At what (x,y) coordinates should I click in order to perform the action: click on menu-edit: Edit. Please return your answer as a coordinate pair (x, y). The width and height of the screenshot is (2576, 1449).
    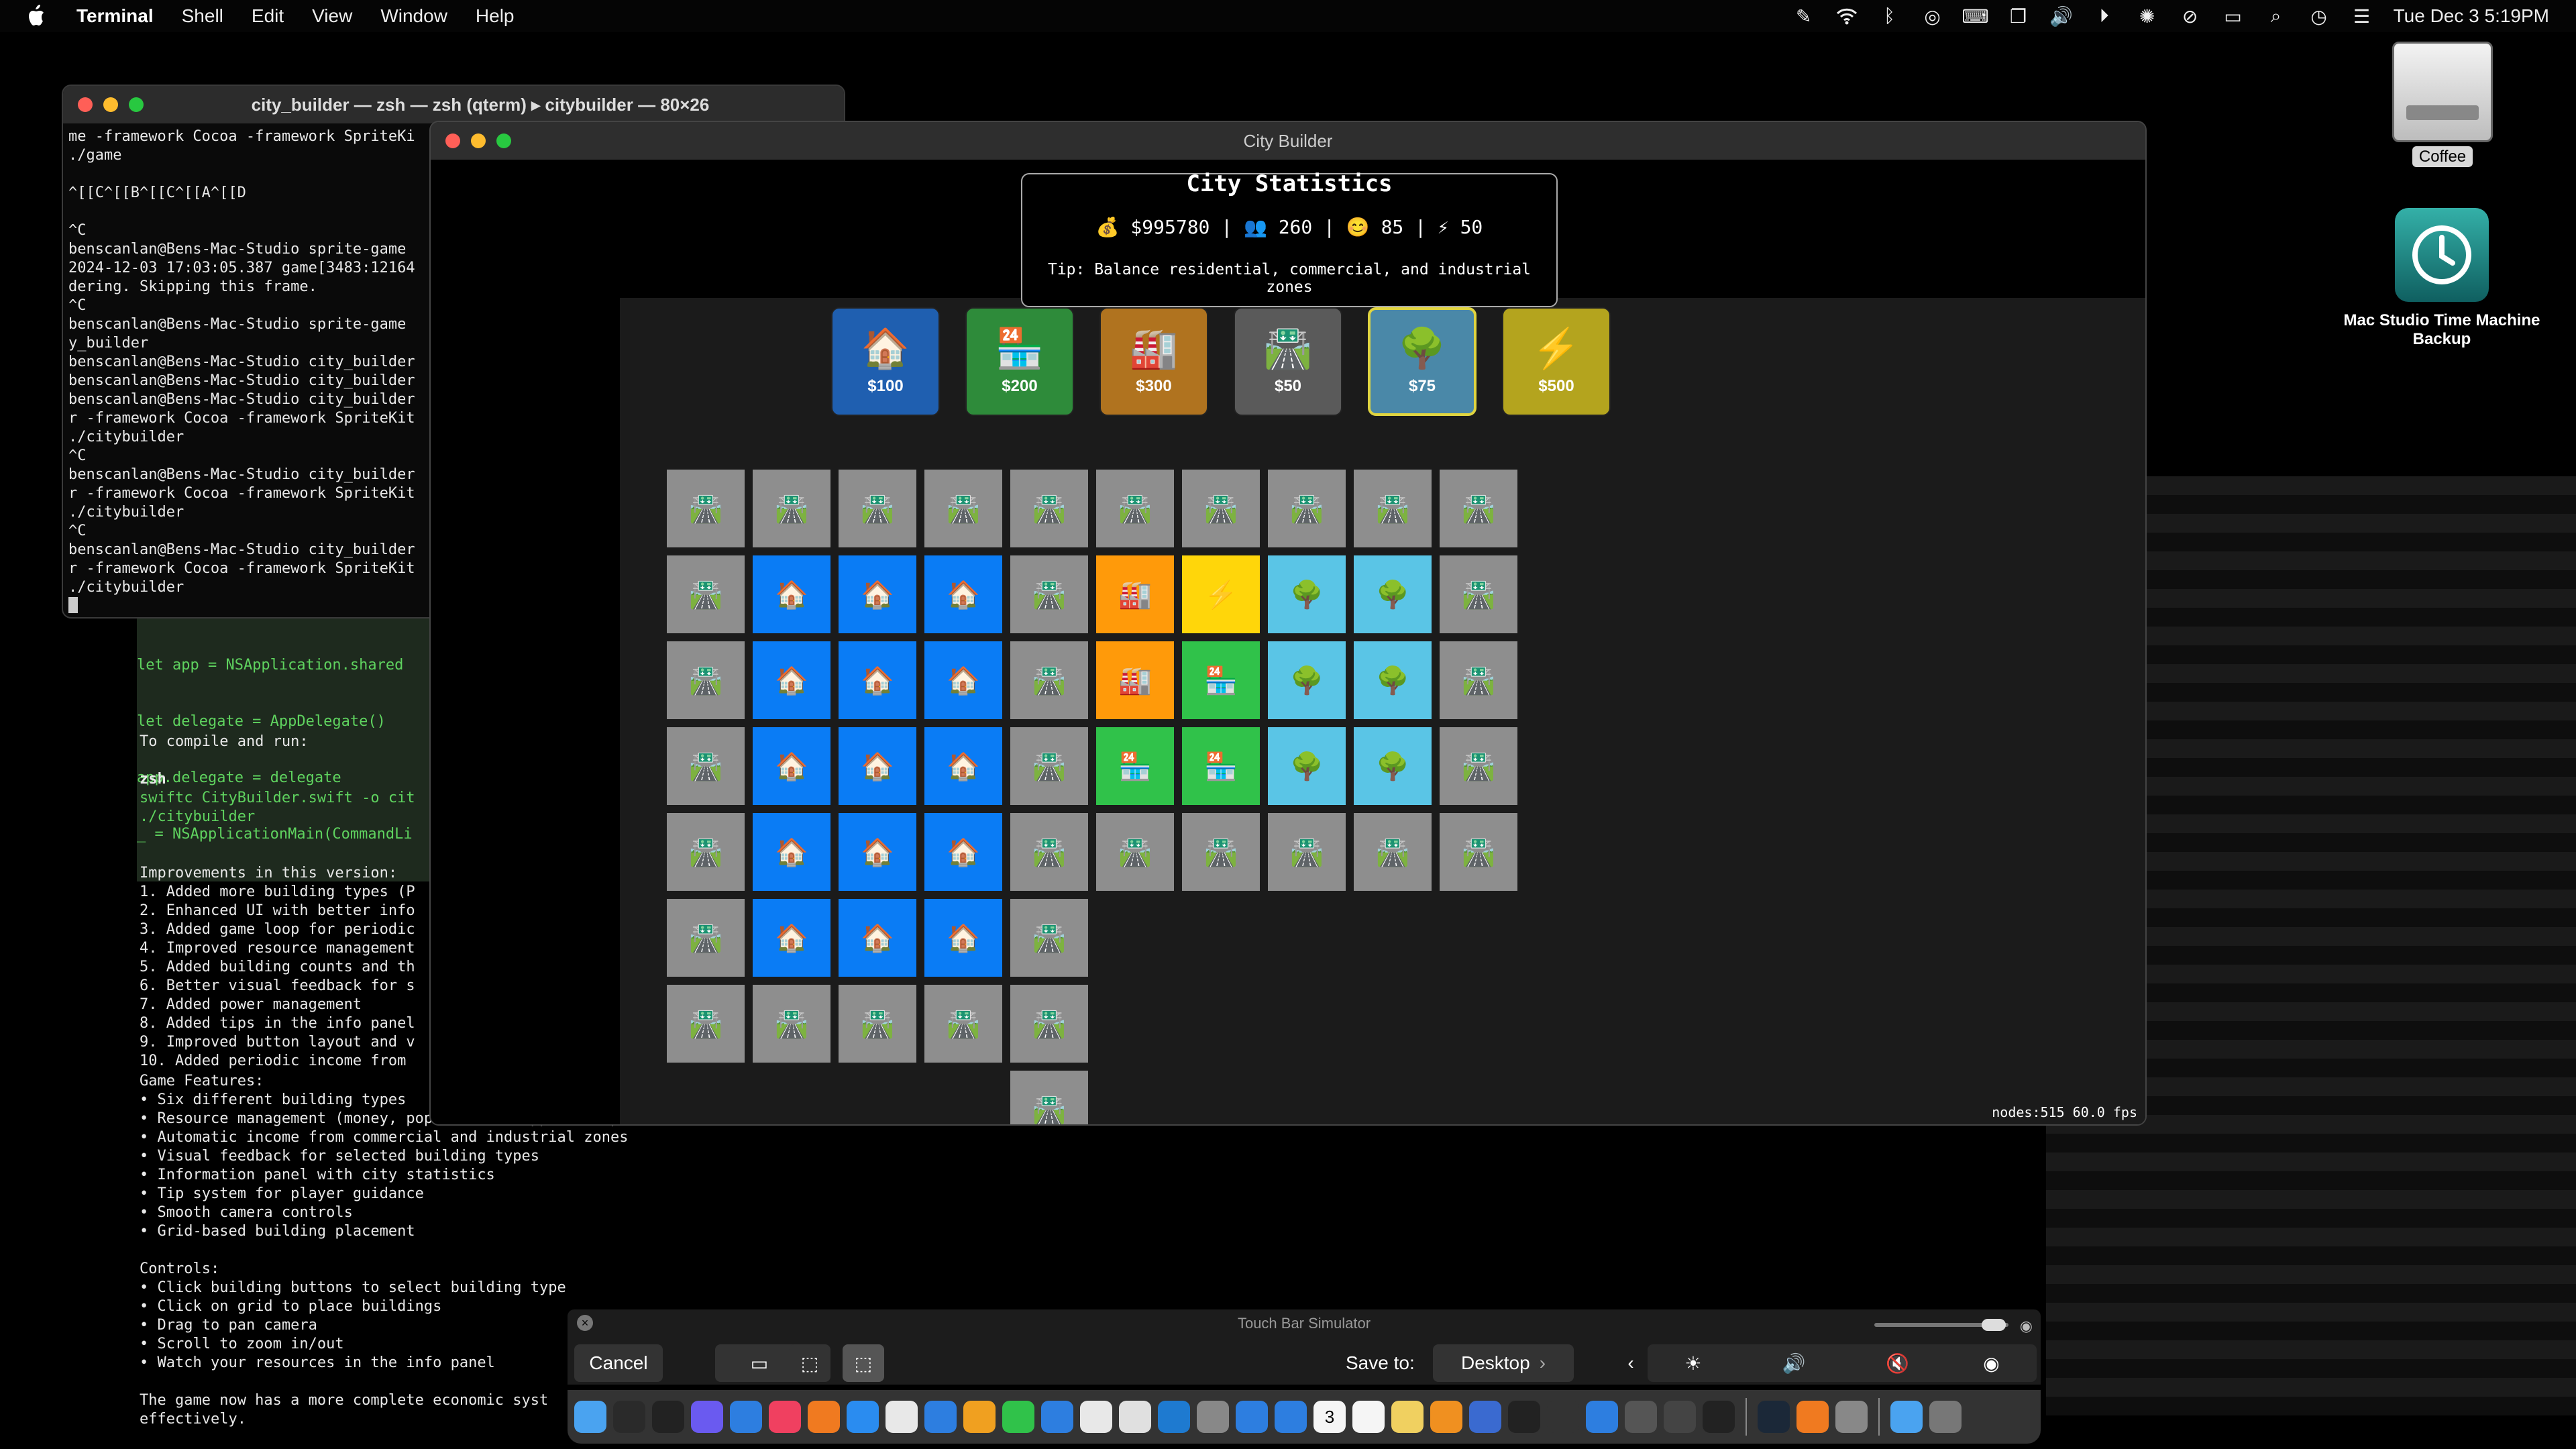
    Looking at the image, I should click on (268, 16).